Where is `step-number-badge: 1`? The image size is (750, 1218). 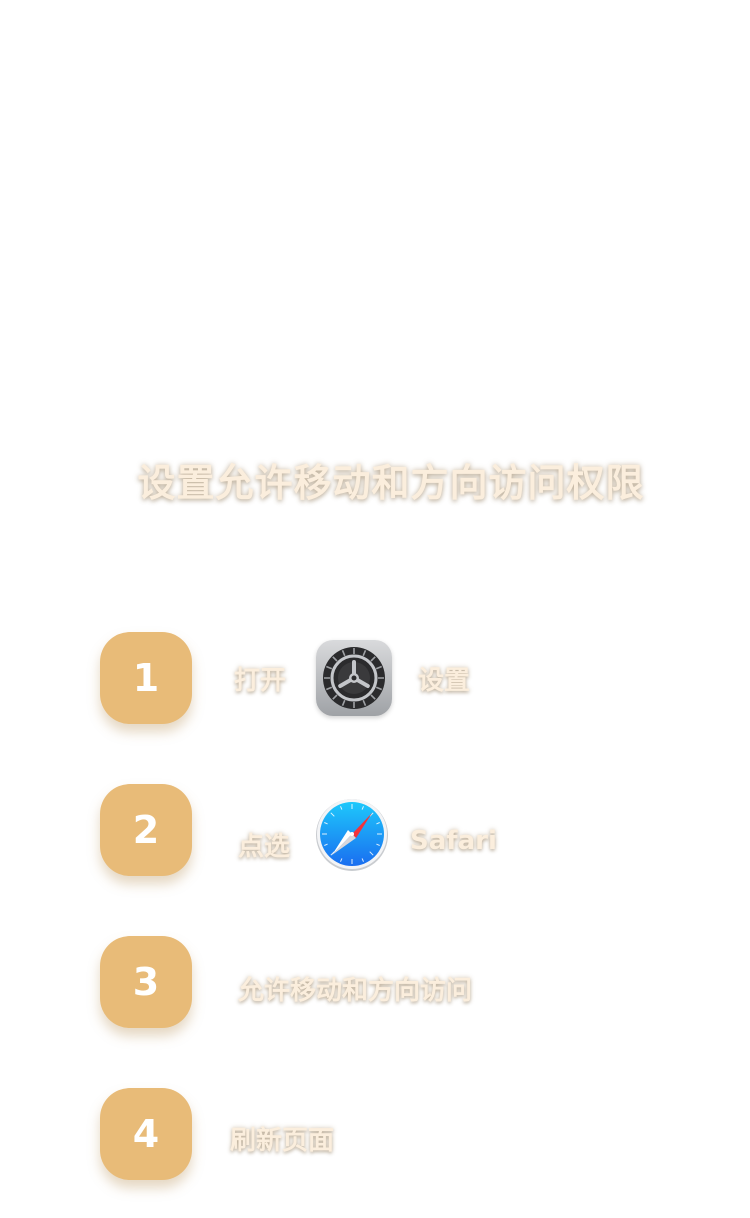 step-number-badge: 1 is located at coordinates (146, 678).